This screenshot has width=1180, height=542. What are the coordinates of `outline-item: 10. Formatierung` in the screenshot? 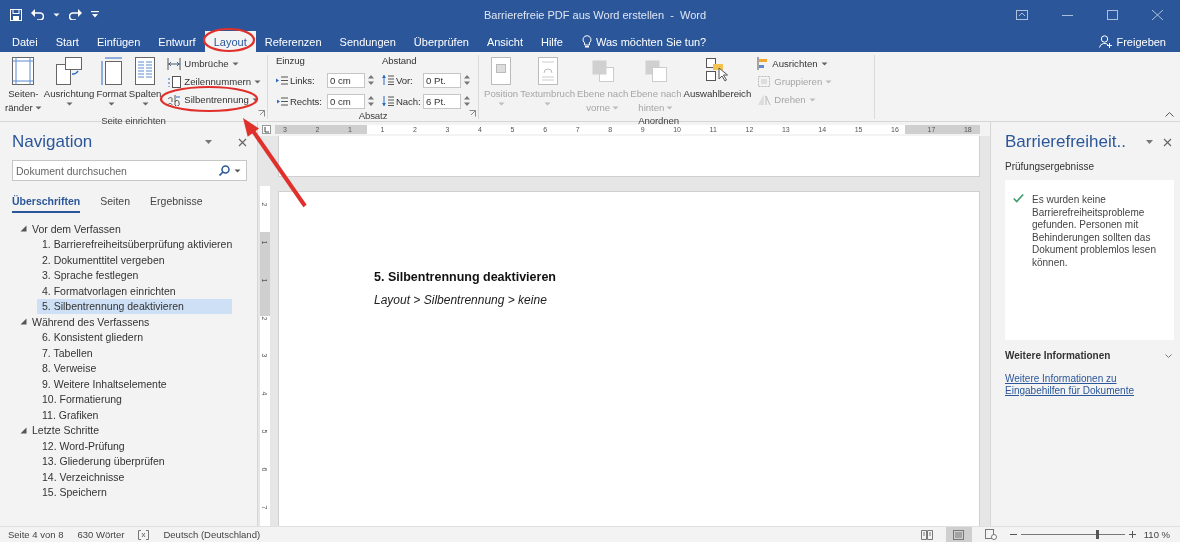 It's located at (134, 399).